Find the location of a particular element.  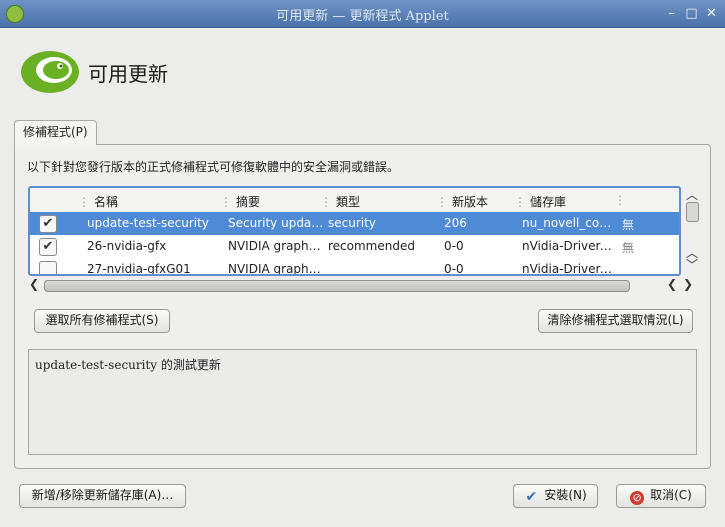

title-bar: 可用更新 — 更新程式 Applet – □ ✕ is located at coordinates (362, 14).